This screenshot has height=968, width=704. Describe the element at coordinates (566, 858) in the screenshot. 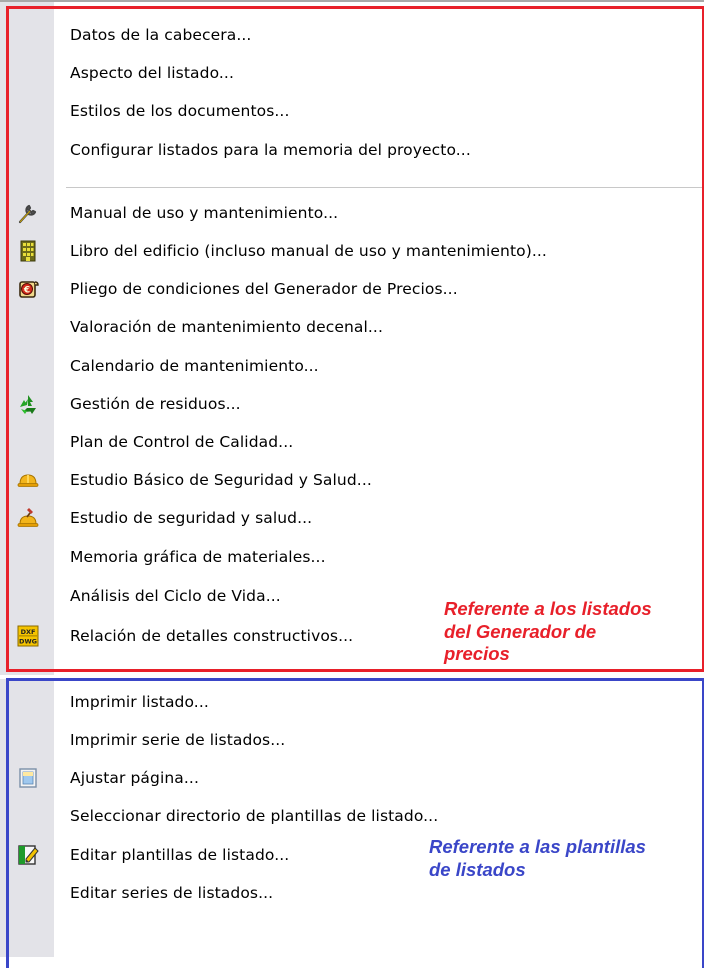

I see `templates-annotation: Referente a las plantillas de listados` at that location.